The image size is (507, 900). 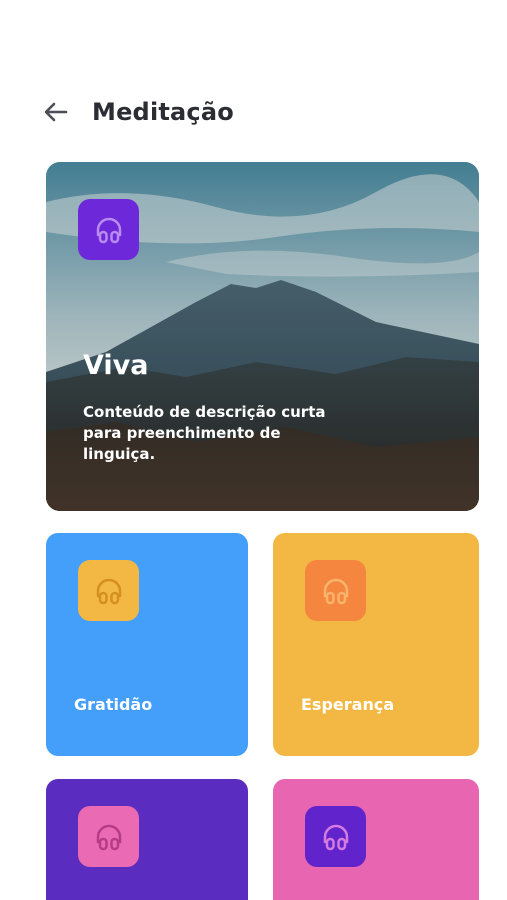 I want to click on hero-title: Viva, so click(x=116, y=365).